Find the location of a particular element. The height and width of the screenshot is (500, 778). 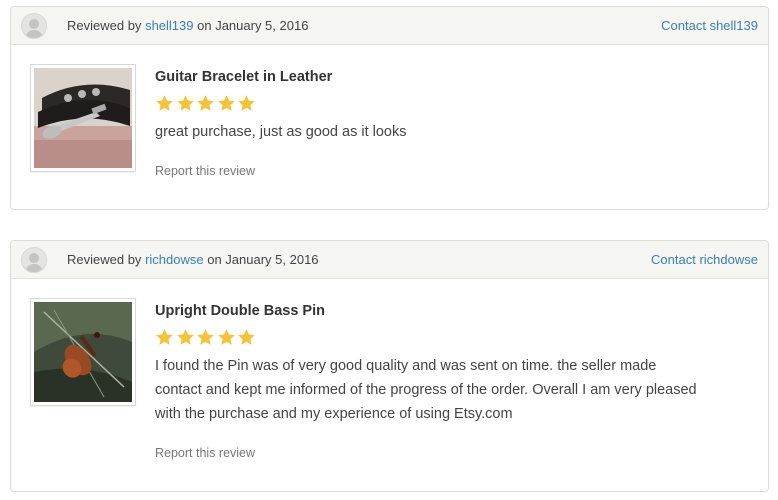

guitar-bracelet-image is located at coordinates (83, 118).